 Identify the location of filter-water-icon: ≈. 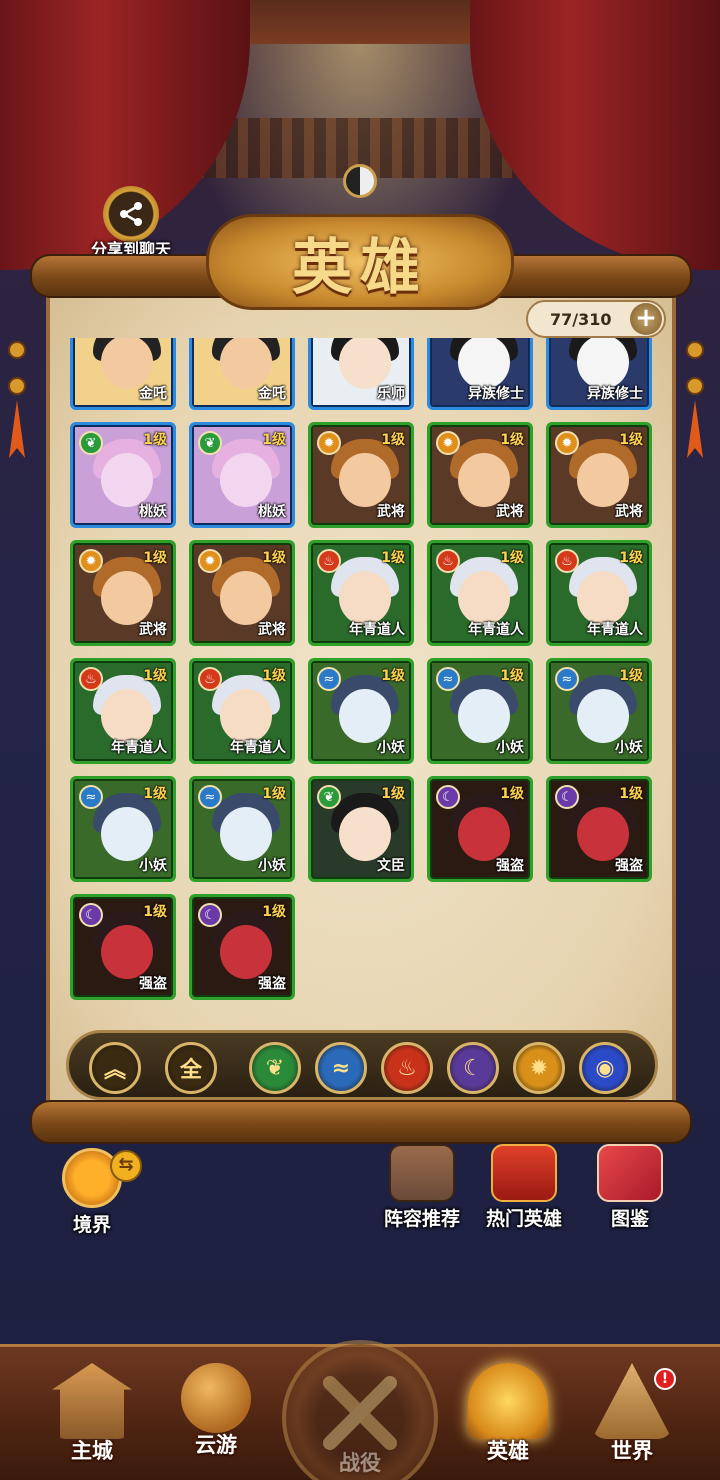
(341, 1068).